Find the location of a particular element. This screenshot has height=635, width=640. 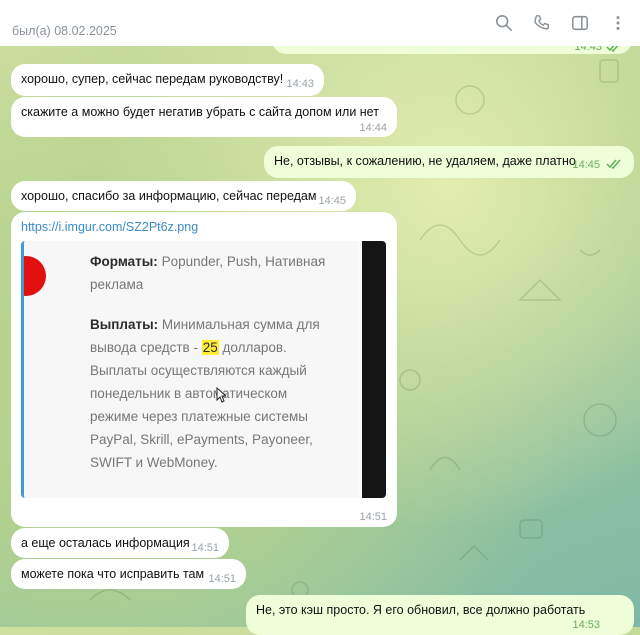

payouts-label: Выплаты: is located at coordinates (124, 324).